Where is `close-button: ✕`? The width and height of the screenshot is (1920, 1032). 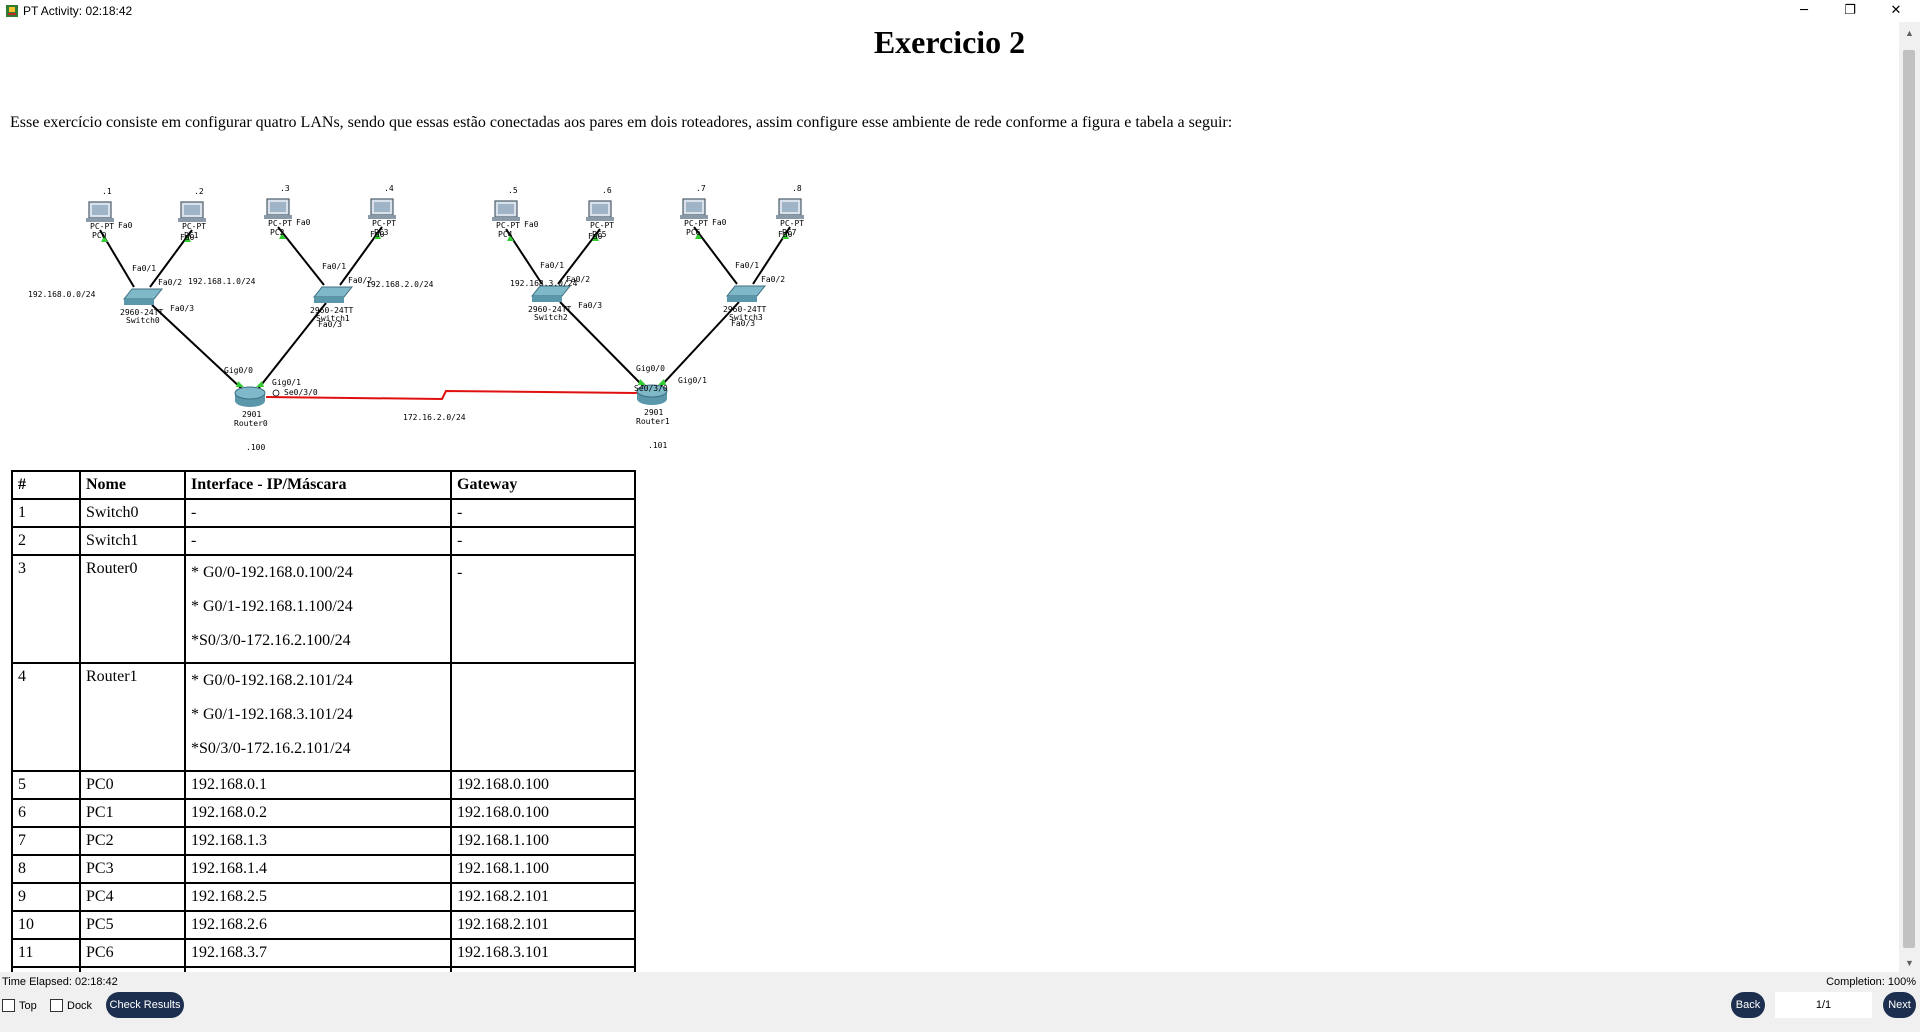
close-button: ✕ is located at coordinates (1896, 11).